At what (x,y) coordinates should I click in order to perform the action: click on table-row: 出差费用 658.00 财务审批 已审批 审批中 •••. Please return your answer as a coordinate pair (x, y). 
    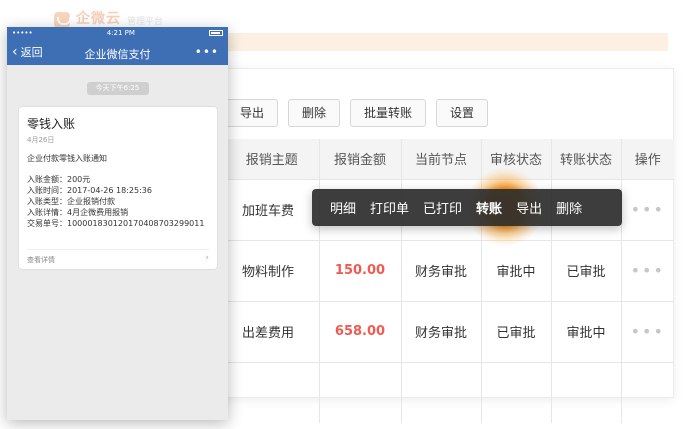
    Looking at the image, I should click on (449, 331).